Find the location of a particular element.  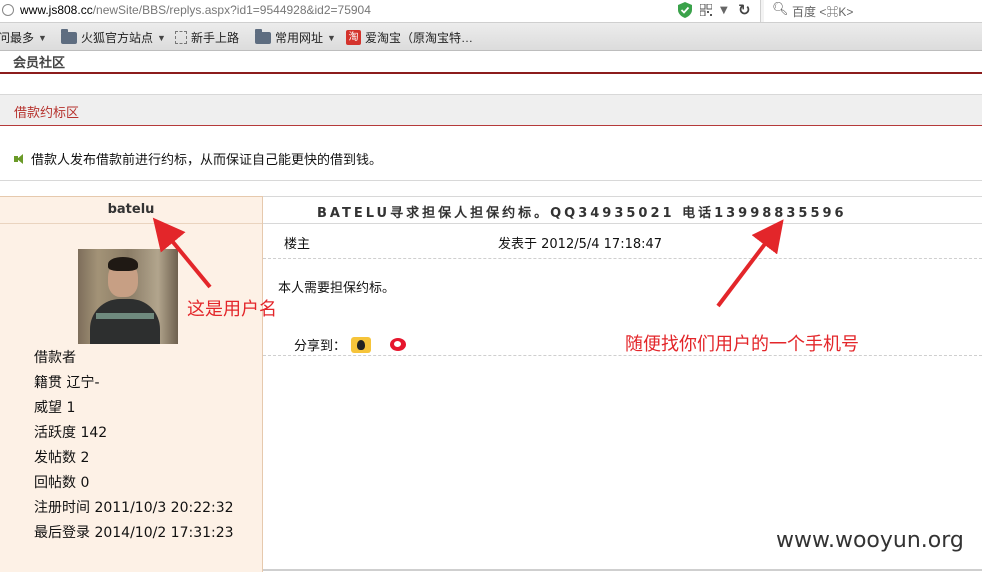

search-placeholder: 百度 <⌘K> is located at coordinates (823, 12).